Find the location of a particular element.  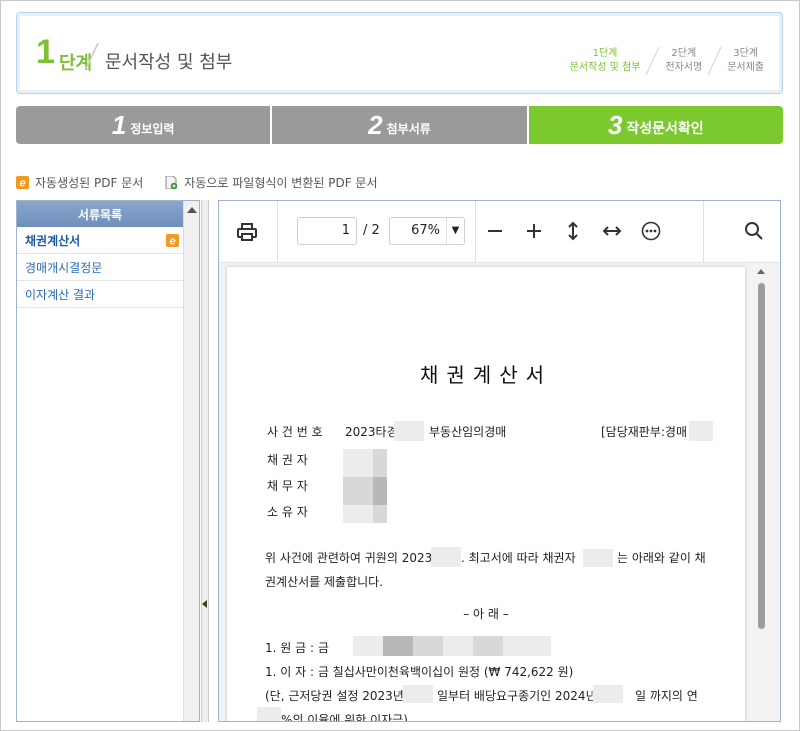

note-line-b: 일부터 배당요구종기인 2024년 is located at coordinates (517, 696).